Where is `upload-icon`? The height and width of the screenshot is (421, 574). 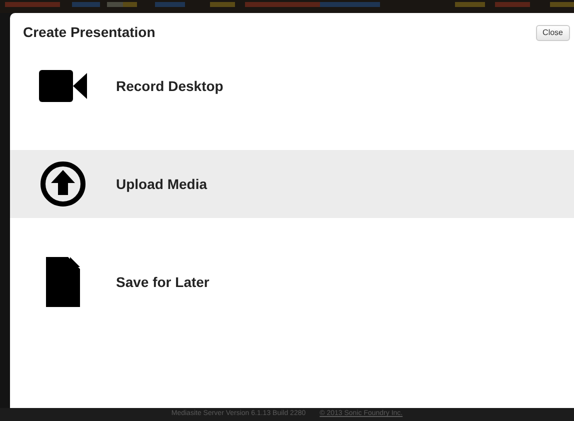 upload-icon is located at coordinates (63, 184).